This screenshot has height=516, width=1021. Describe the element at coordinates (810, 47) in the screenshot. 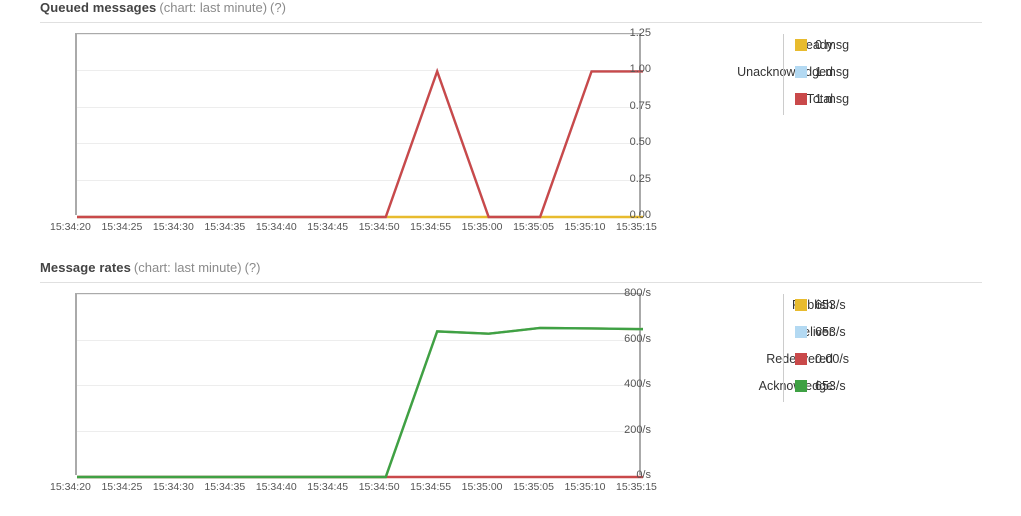

I see `legend-row: Ready 0 msg` at that location.